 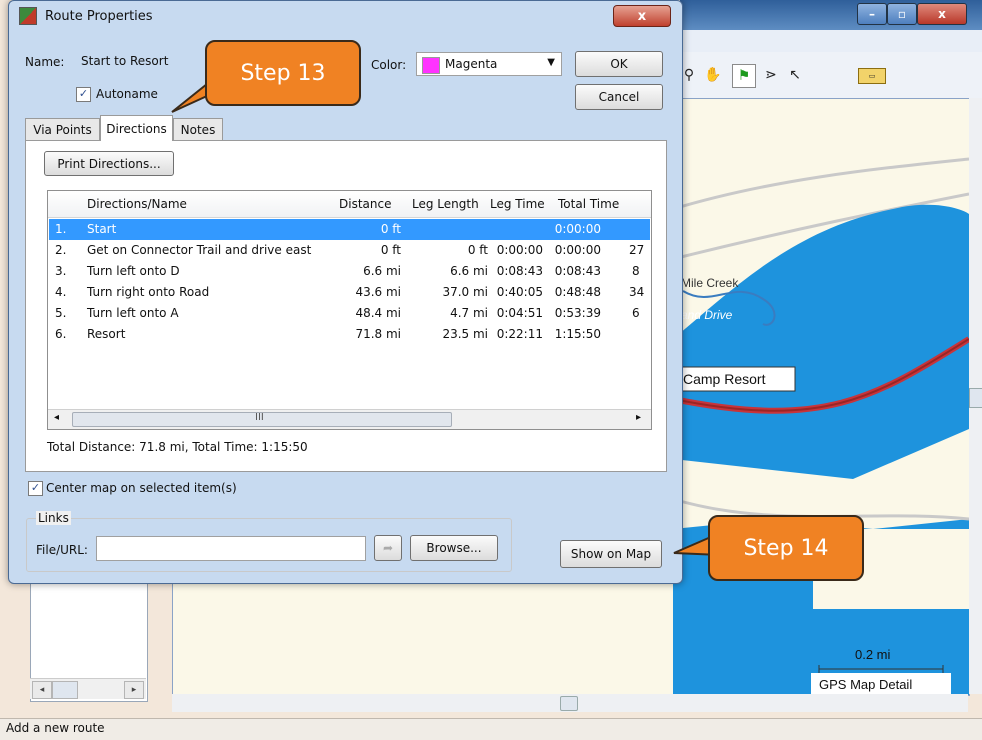 I want to click on vscroll-thumb, so click(x=975, y=398).